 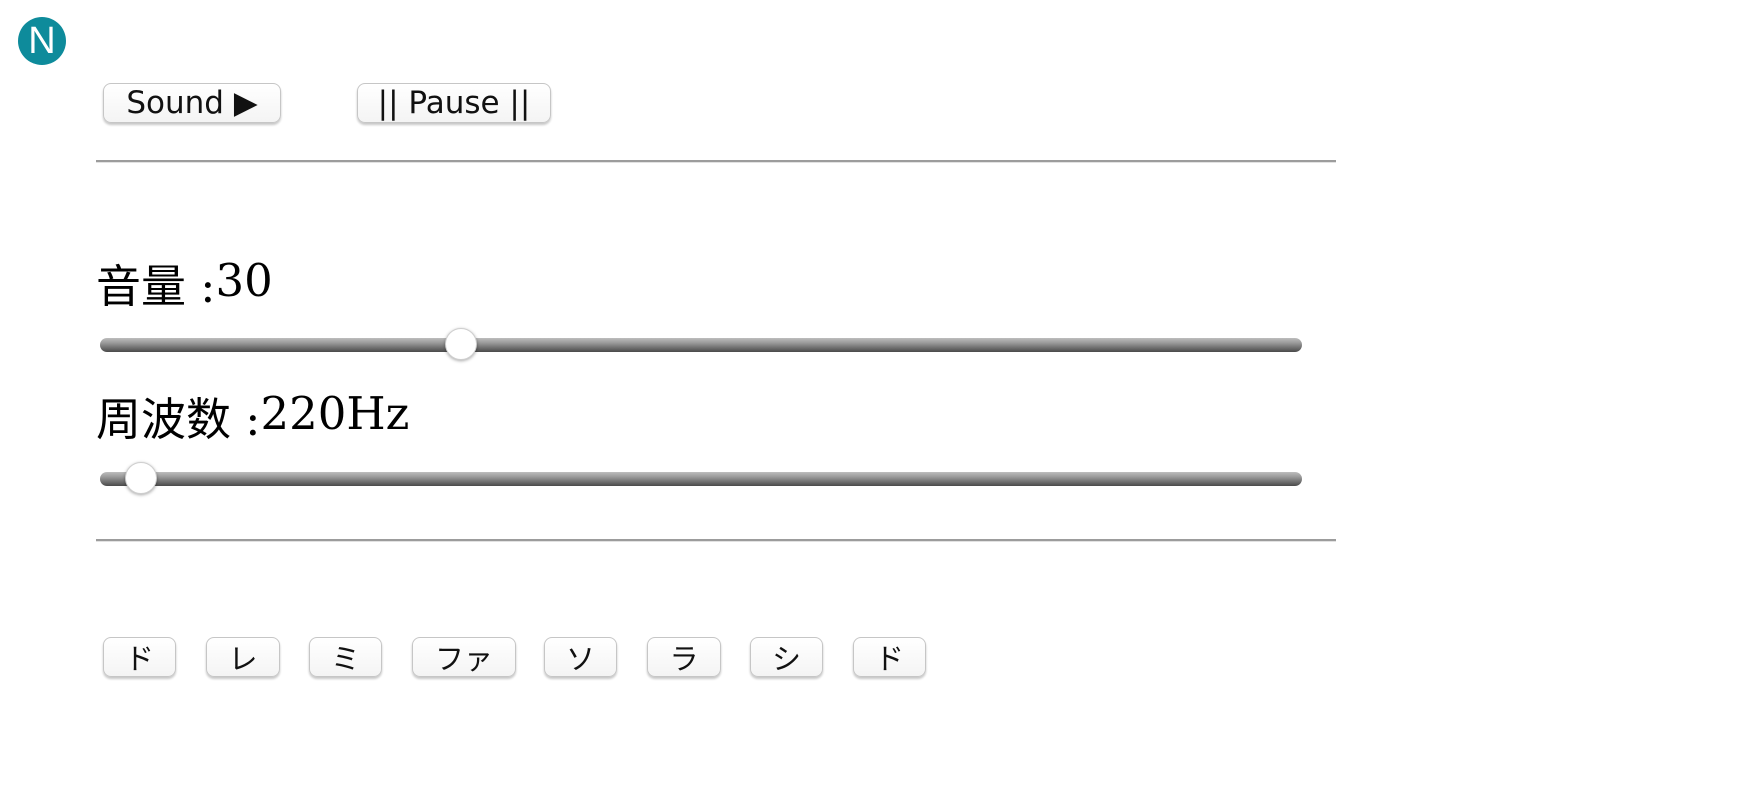 I want to click on note-button-re: レ, so click(x=243, y=657).